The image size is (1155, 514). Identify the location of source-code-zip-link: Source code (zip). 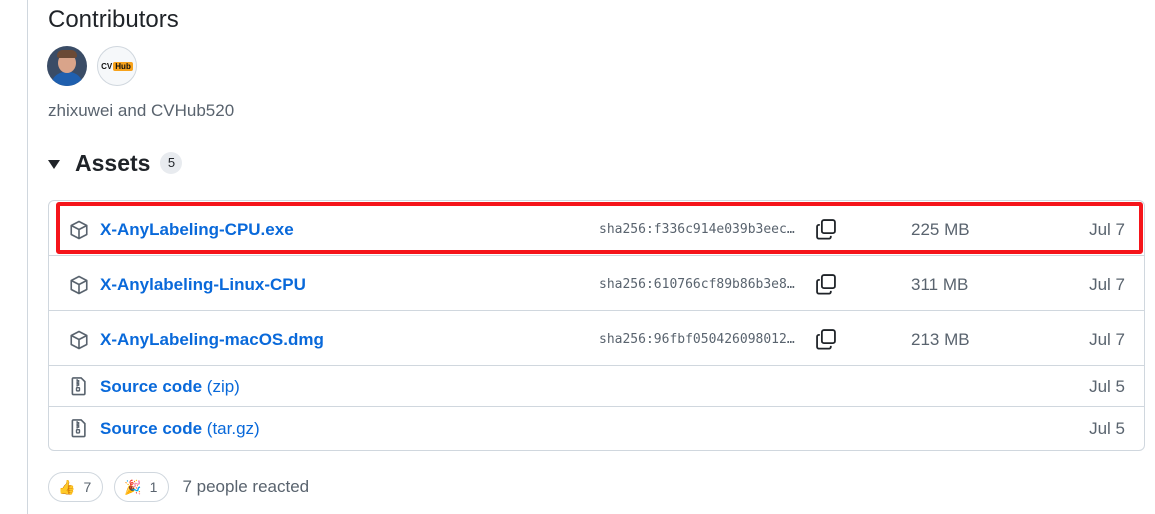
(170, 387).